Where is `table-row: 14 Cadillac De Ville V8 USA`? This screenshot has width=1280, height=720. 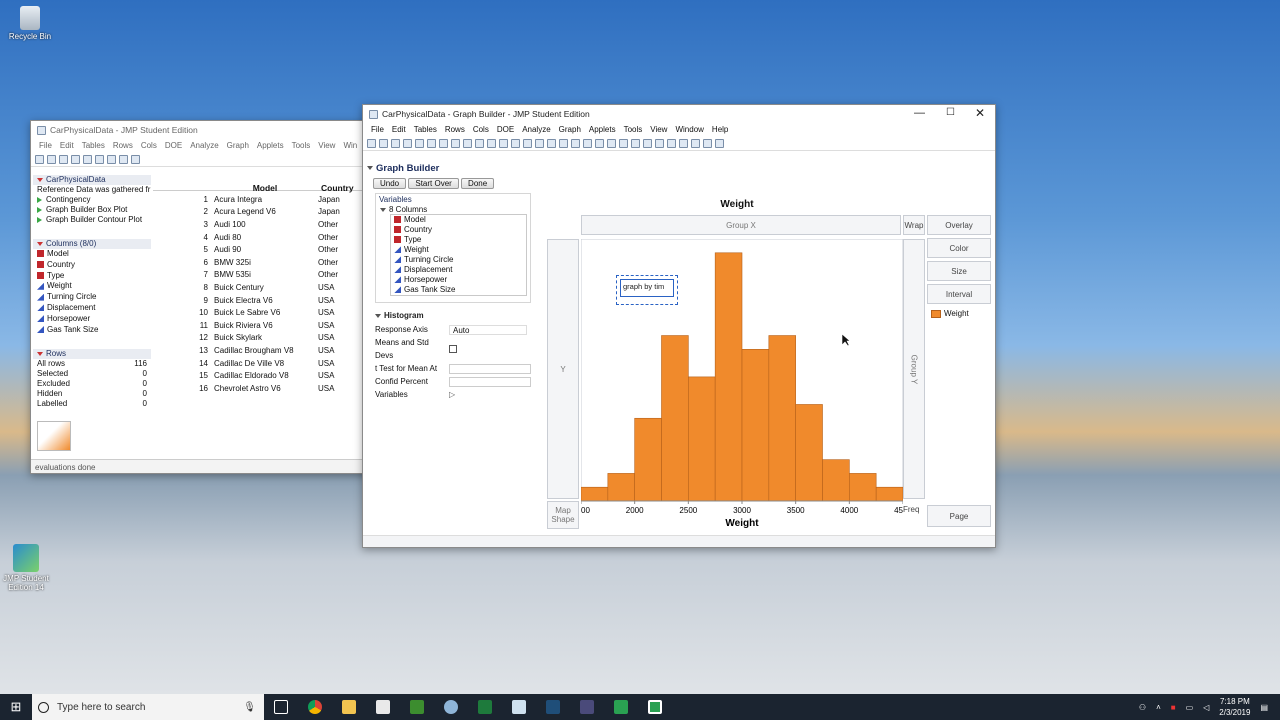
table-row: 14 Cadillac De Ville V8 USA is located at coordinates (248, 363).